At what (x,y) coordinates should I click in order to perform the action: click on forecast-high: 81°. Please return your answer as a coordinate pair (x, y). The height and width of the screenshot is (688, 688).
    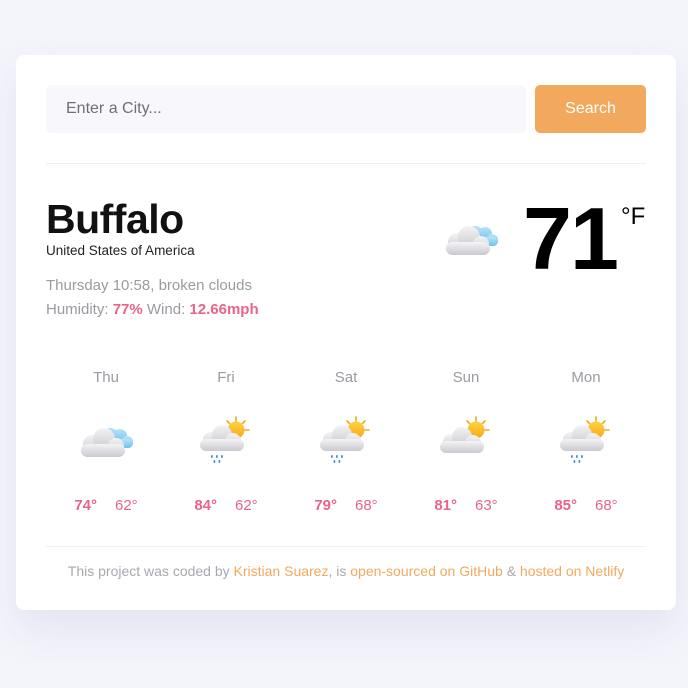
    Looking at the image, I should click on (445, 505).